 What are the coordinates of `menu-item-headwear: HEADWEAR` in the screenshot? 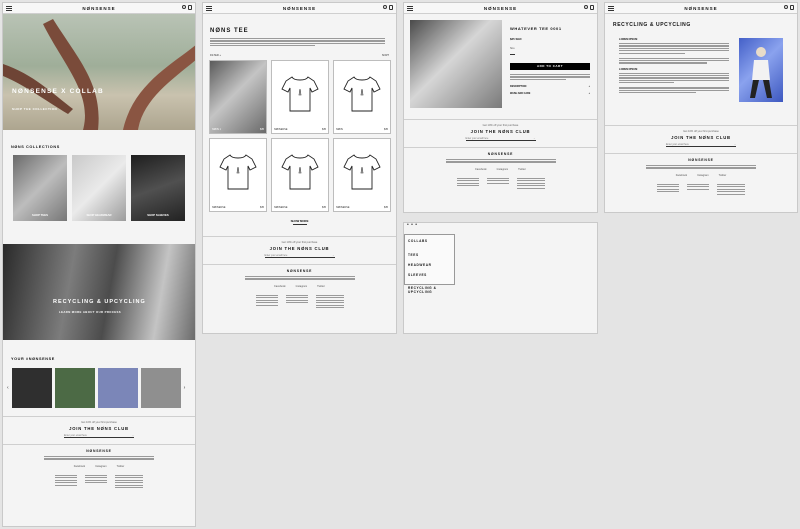 It's located at (429, 265).